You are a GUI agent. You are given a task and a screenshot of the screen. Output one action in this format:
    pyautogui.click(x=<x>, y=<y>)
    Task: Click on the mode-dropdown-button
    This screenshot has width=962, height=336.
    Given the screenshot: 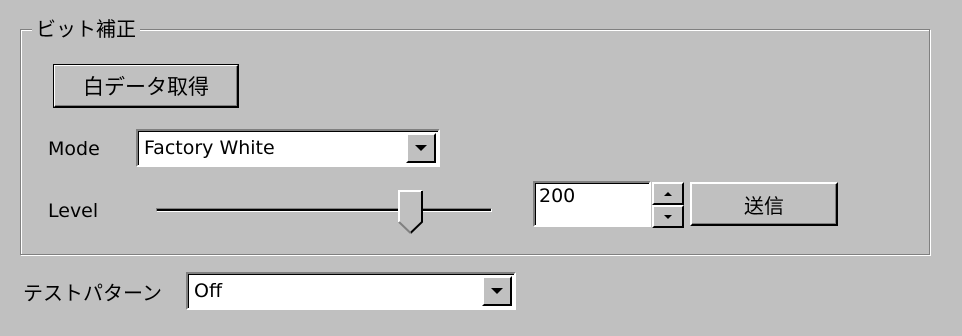 What is the action you would take?
    pyautogui.click(x=421, y=148)
    